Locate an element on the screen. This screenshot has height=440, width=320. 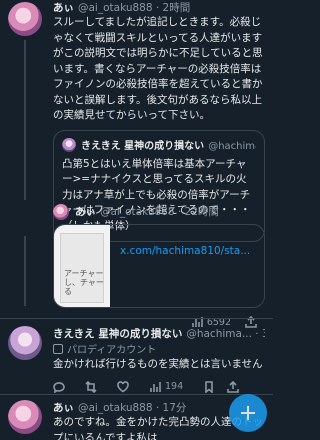
parody-badge: パロディアカウント is located at coordinates (159, 349).